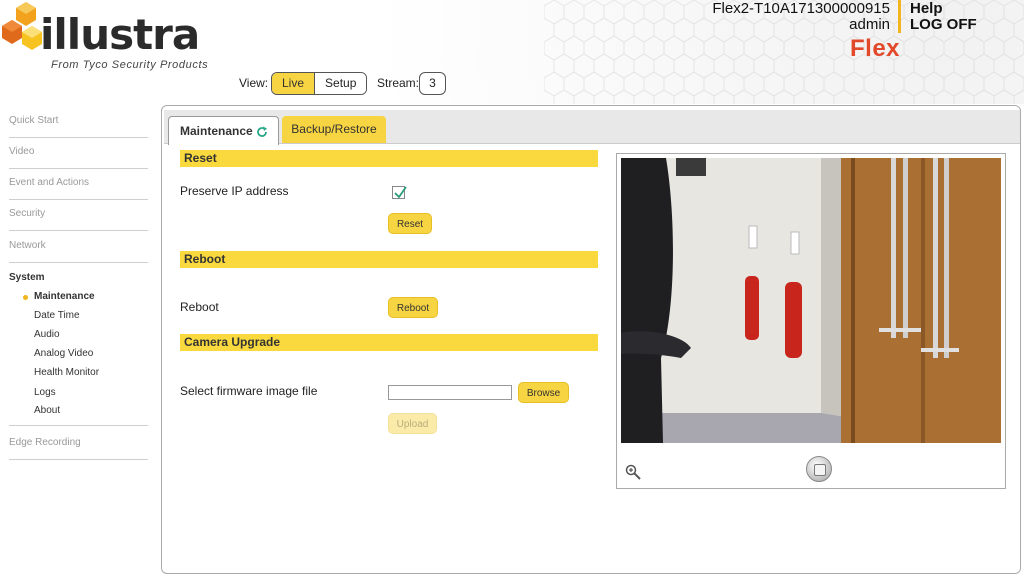 Image resolution: width=1024 pixels, height=582 pixels. I want to click on sidebar-item-audio: Audio, so click(47, 334).